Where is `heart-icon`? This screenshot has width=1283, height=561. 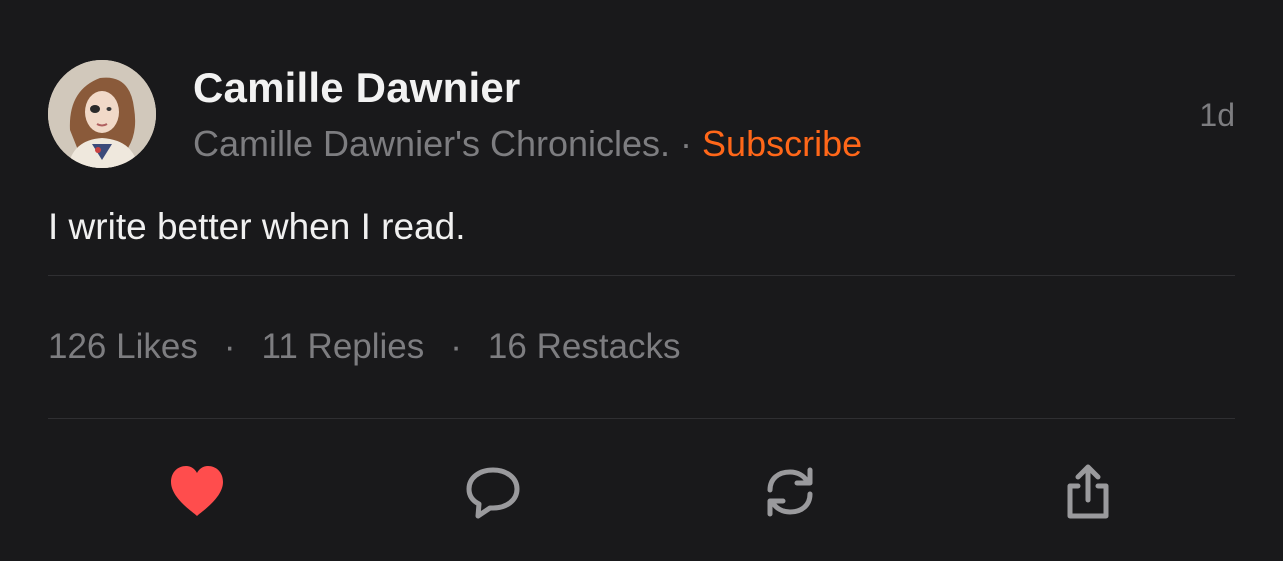 heart-icon is located at coordinates (197, 491).